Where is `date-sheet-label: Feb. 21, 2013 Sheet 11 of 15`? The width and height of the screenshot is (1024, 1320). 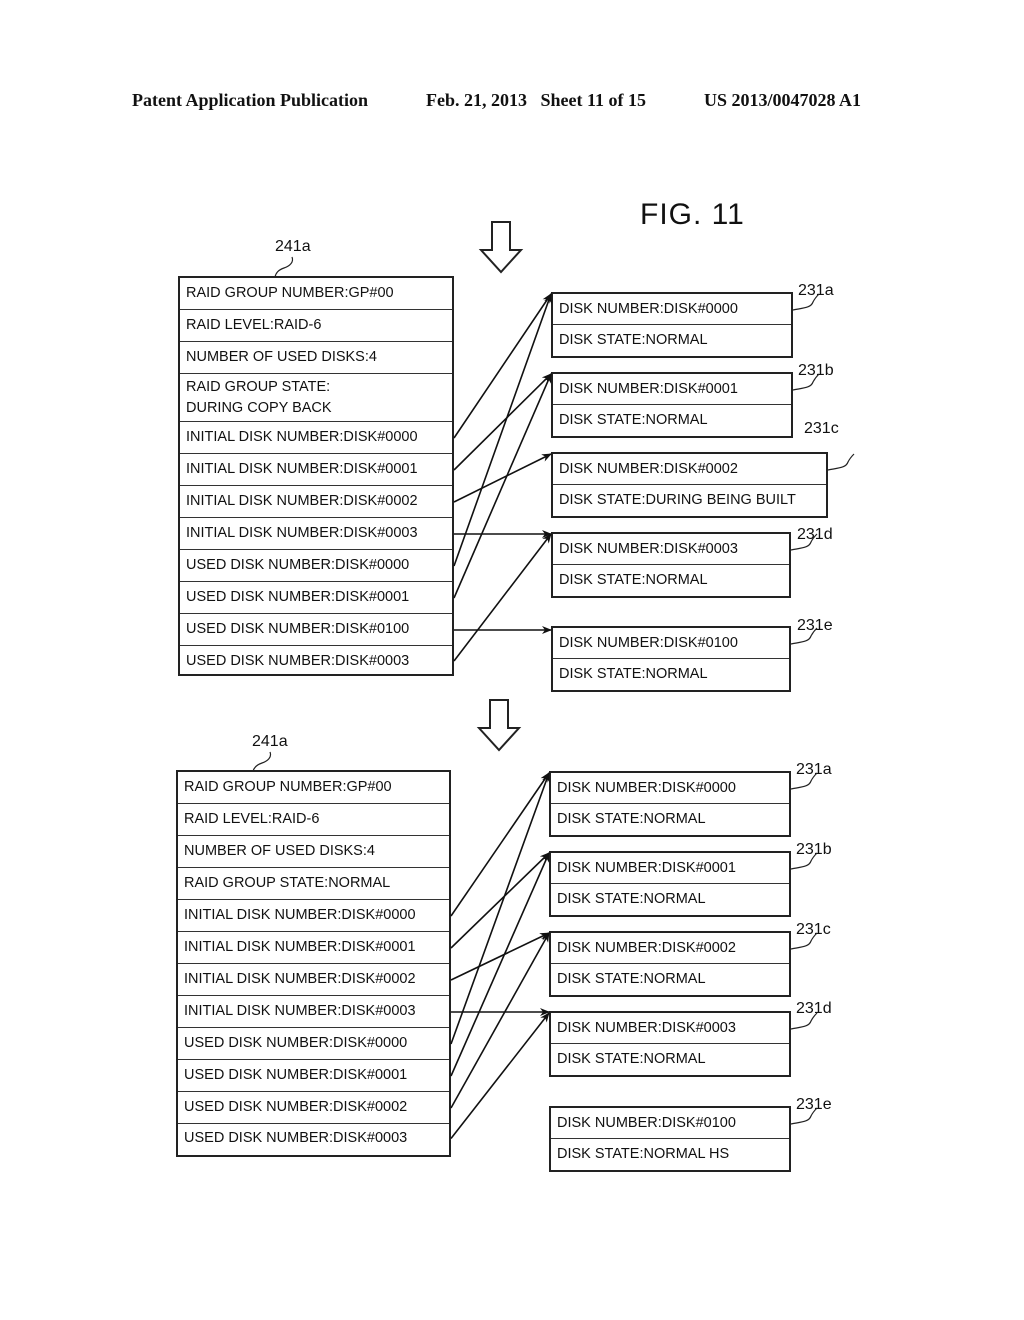
date-sheet-label: Feb. 21, 2013 Sheet 11 of 15 is located at coordinates (536, 100).